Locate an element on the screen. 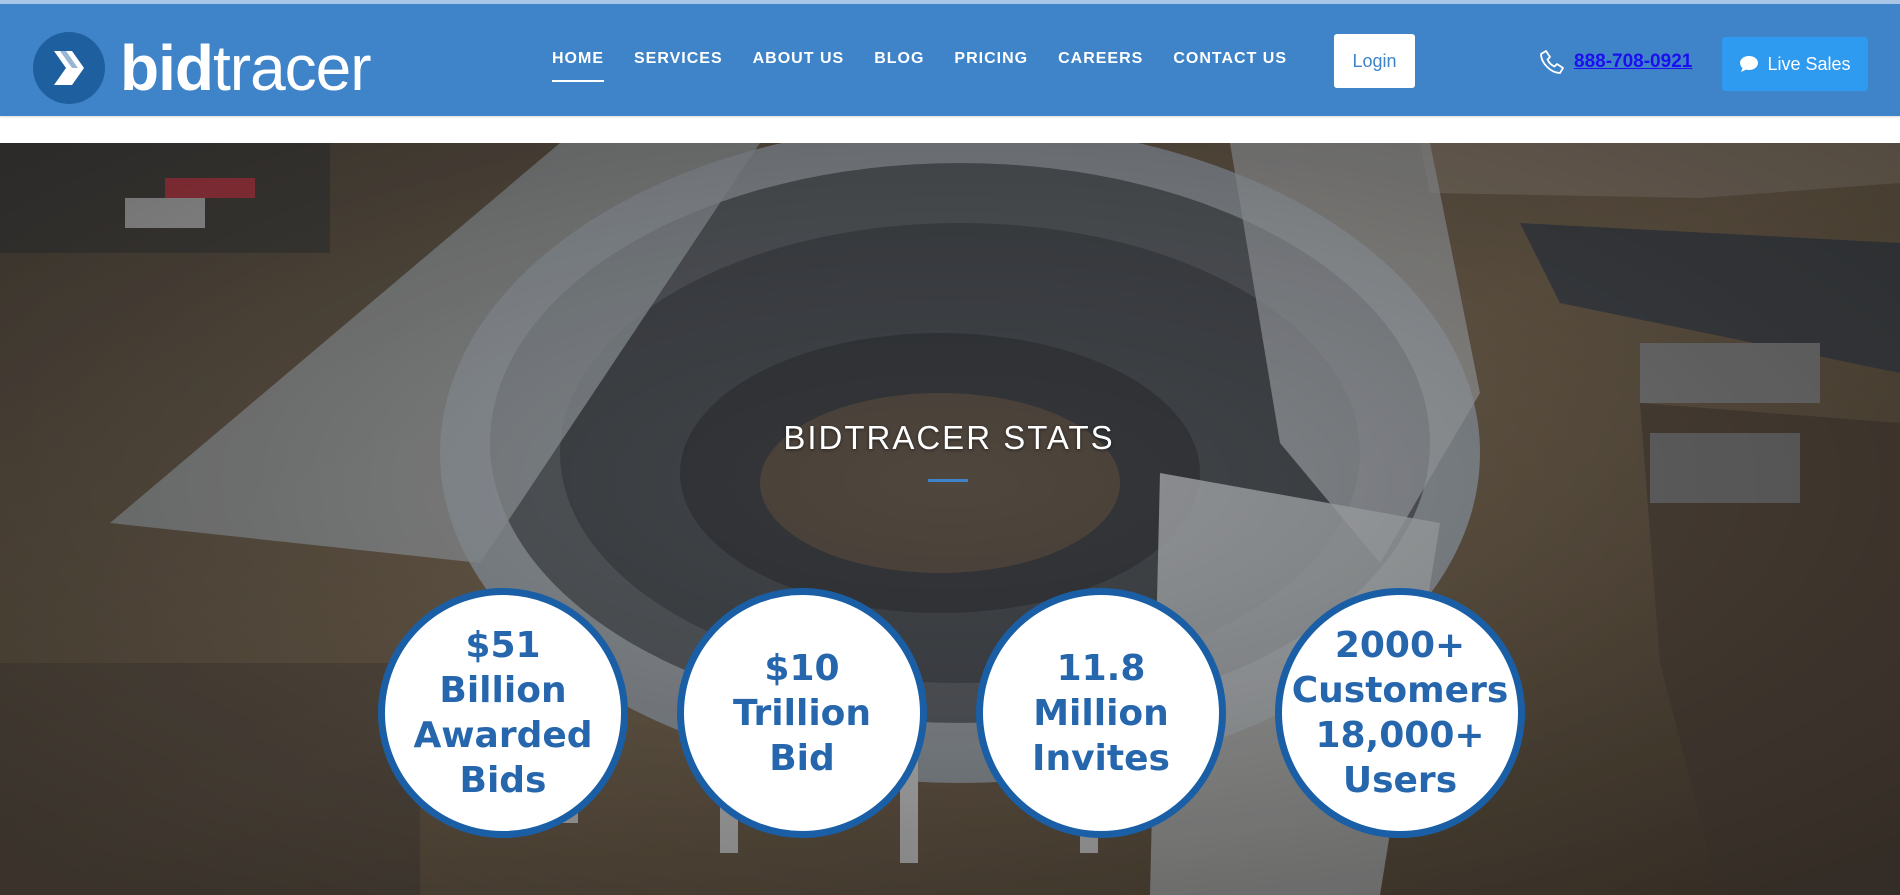 This screenshot has height=895, width=1900. stat-awarded-bids-text: $51 Billion Awarded Bids is located at coordinates (503, 713).